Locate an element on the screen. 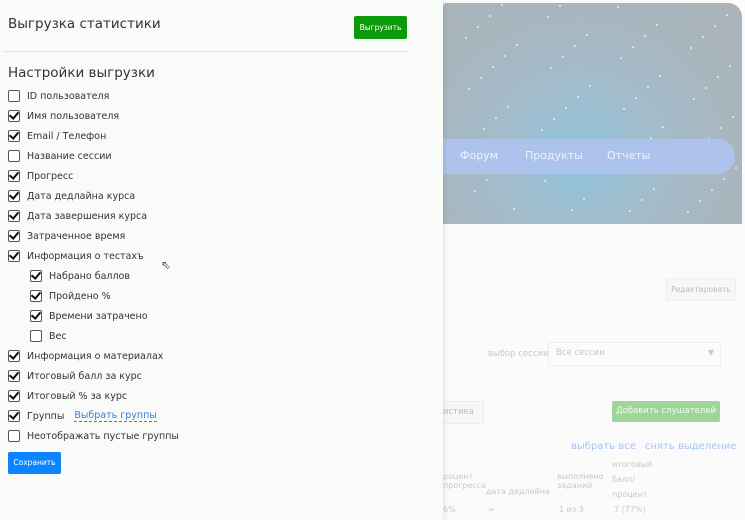 This screenshot has height=520, width=745. option-row: Прогресс is located at coordinates (40, 176).